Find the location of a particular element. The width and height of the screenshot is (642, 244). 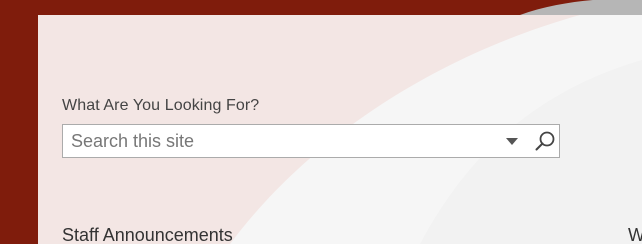

search-input is located at coordinates (278, 141).